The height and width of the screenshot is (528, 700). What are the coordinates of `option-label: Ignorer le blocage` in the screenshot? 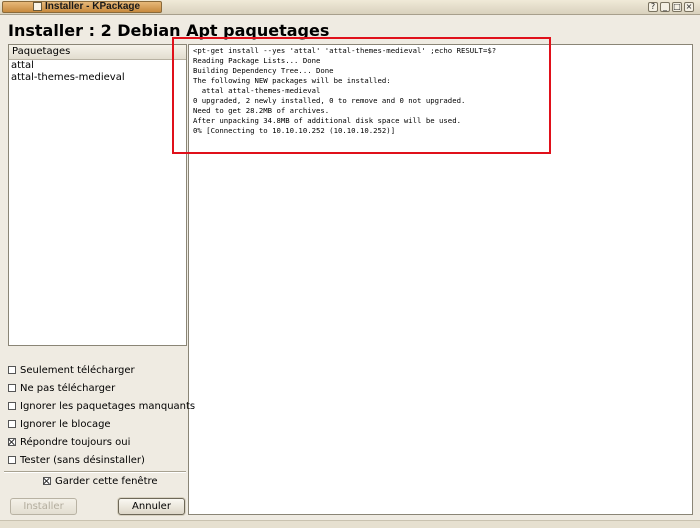 It's located at (65, 424).